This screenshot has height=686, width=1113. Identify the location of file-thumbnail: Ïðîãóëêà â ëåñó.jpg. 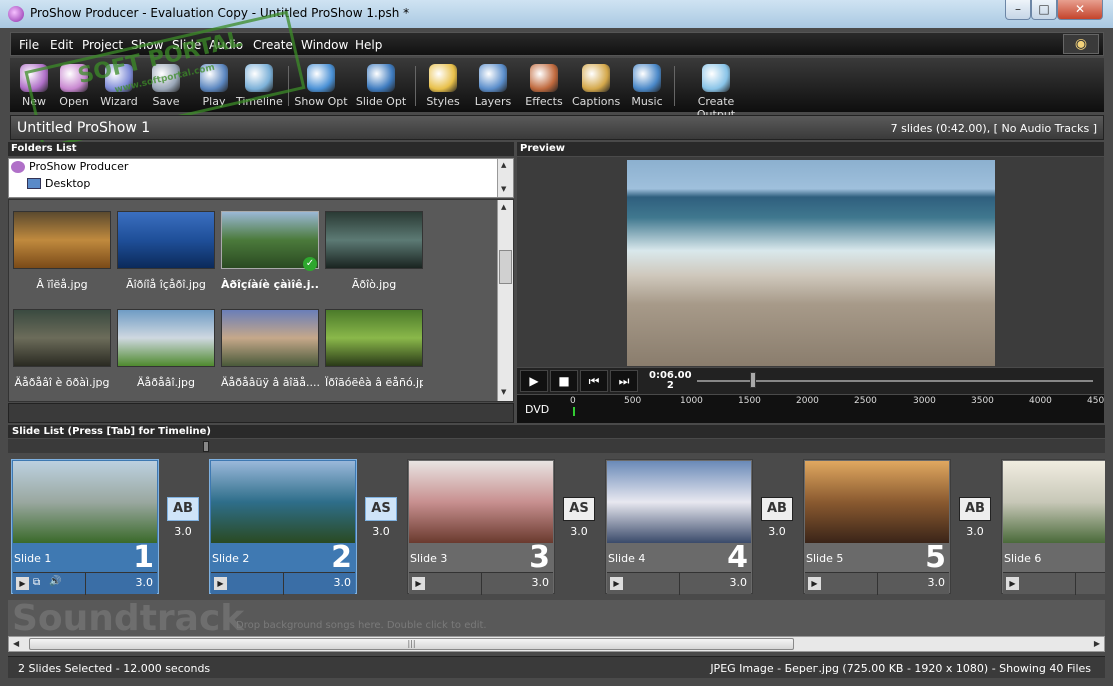
(374, 349).